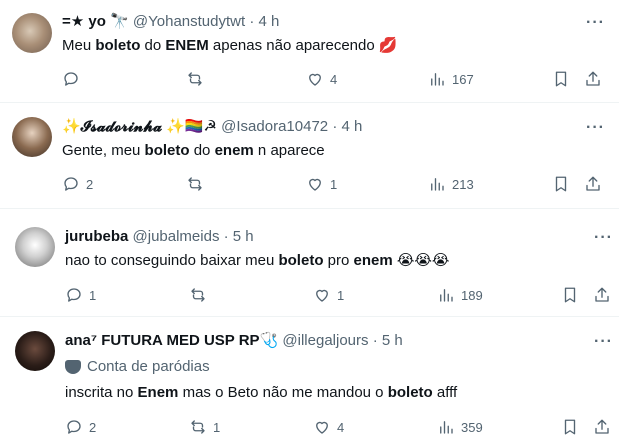 This screenshot has width=619, height=438. I want to click on view-count: 167, so click(463, 79).